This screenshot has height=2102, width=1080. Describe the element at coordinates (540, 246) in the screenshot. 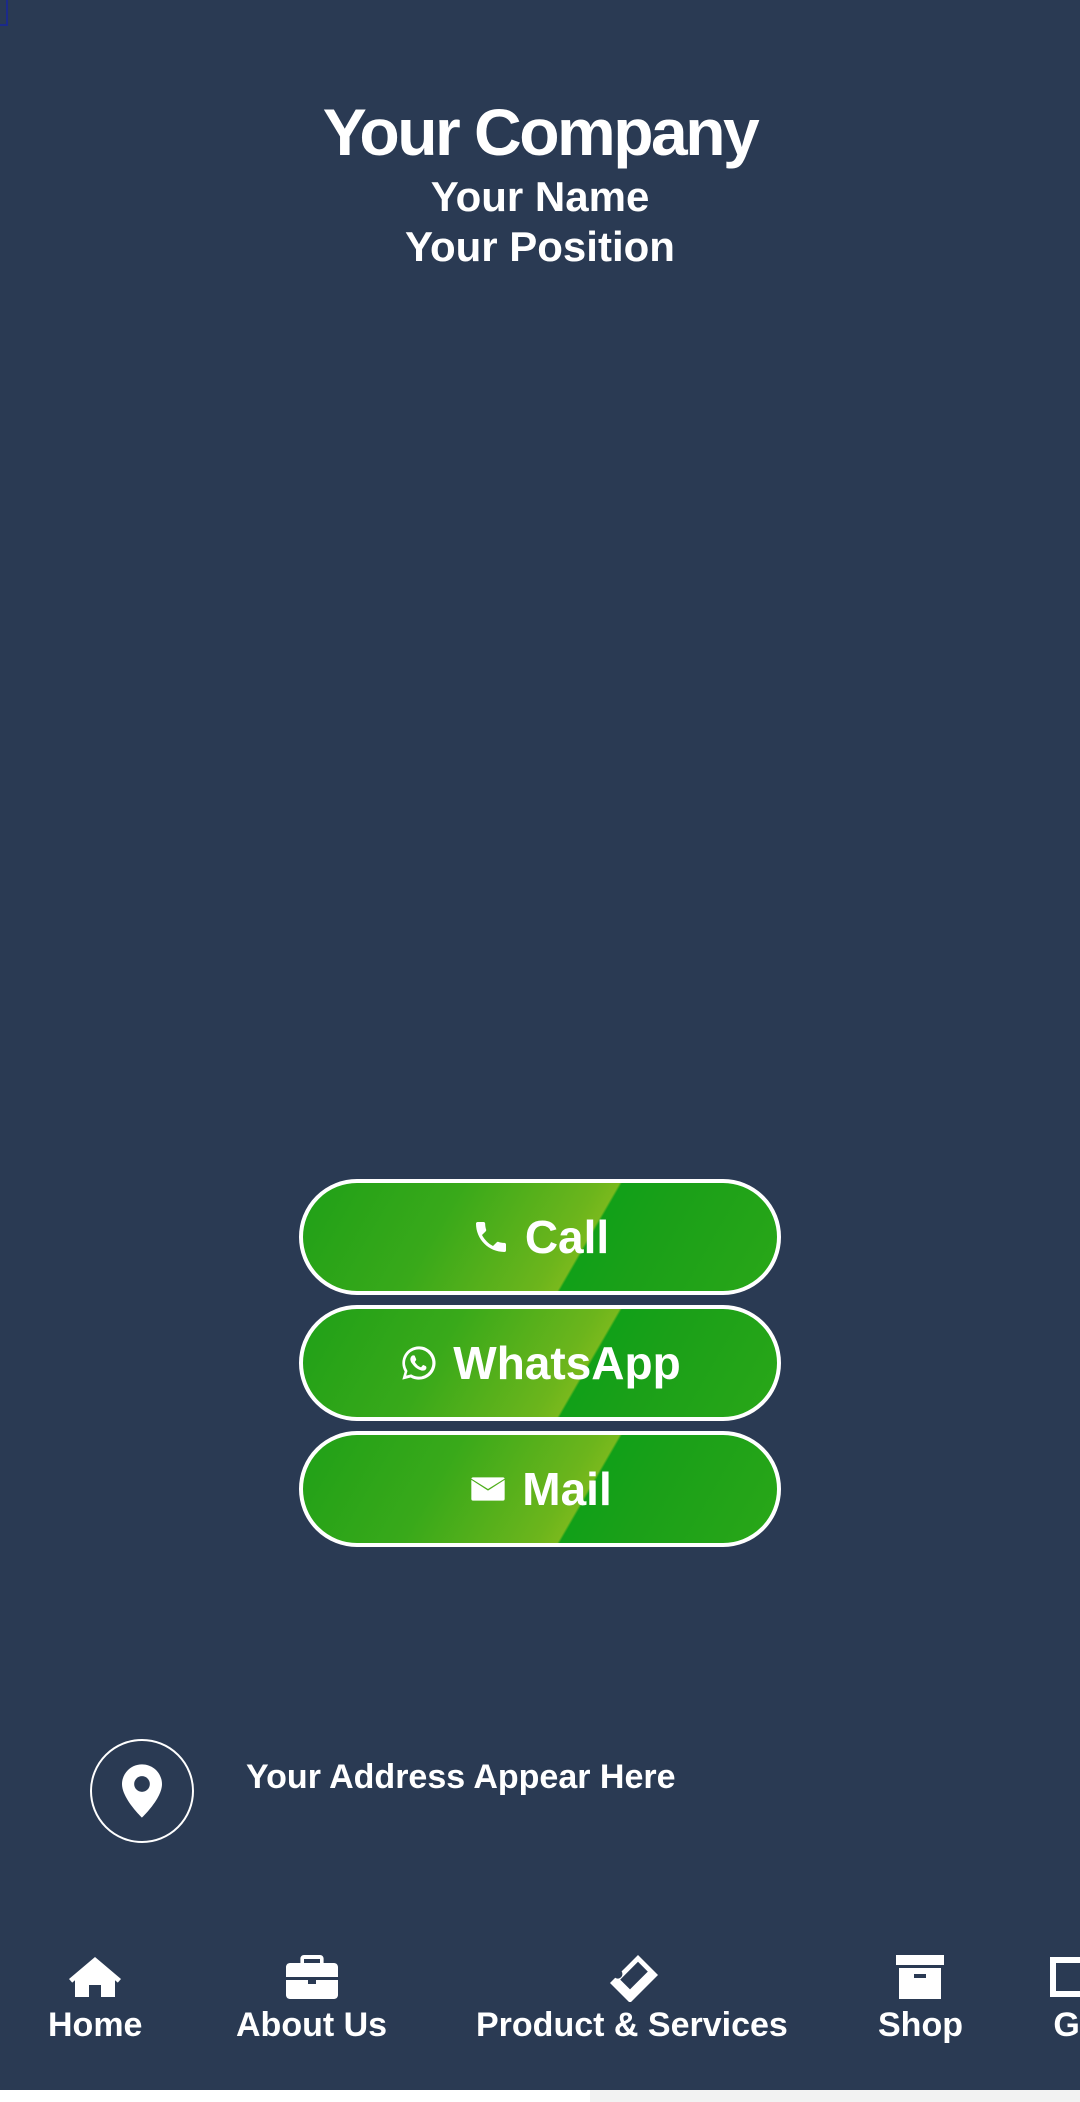

I see `person-position: Your Position` at that location.